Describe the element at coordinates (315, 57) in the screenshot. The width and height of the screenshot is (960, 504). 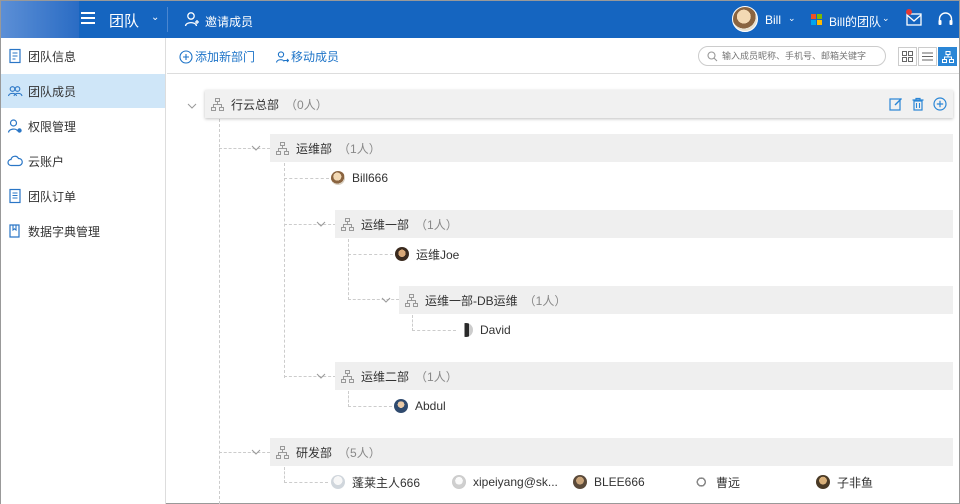
I see `move-member-label: 移动成员` at that location.